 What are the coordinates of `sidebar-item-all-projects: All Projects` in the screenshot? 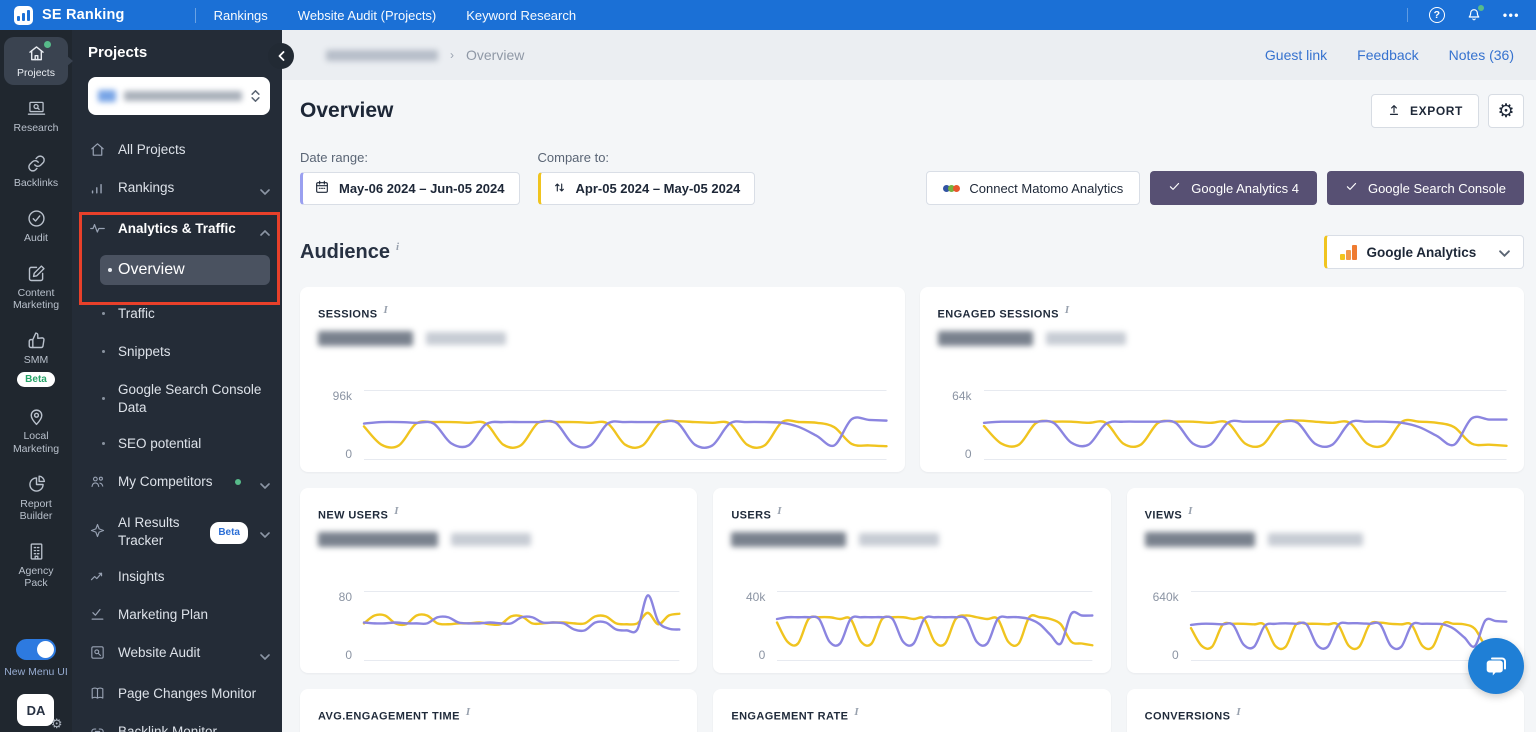 It's located at (179, 150).